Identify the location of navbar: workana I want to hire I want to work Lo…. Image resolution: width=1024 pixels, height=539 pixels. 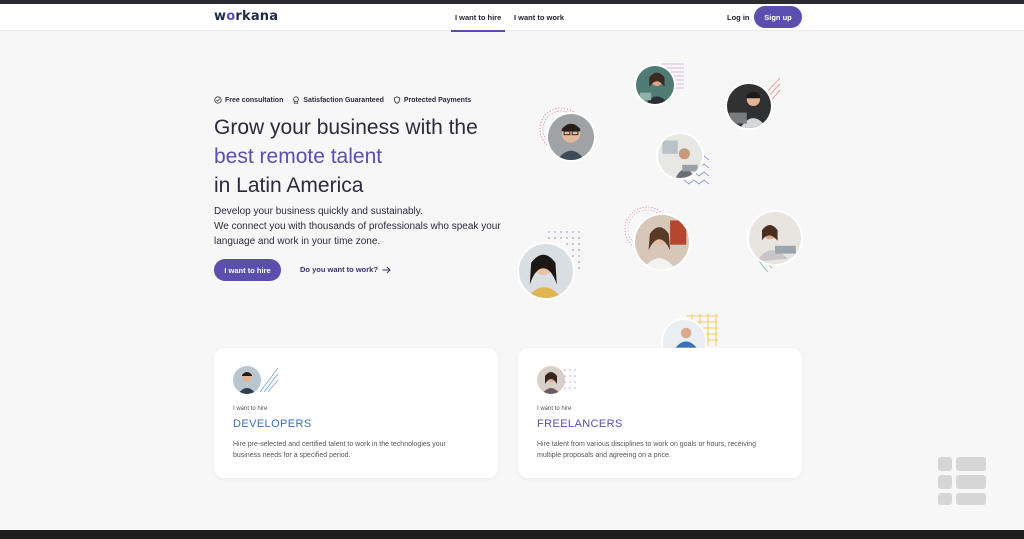
(512, 18).